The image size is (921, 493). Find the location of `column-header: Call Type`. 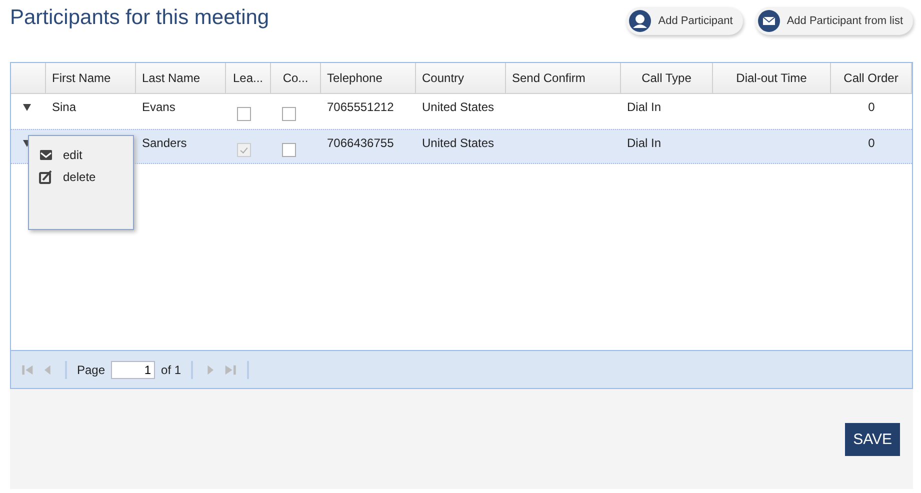

column-header: Call Type is located at coordinates (667, 78).